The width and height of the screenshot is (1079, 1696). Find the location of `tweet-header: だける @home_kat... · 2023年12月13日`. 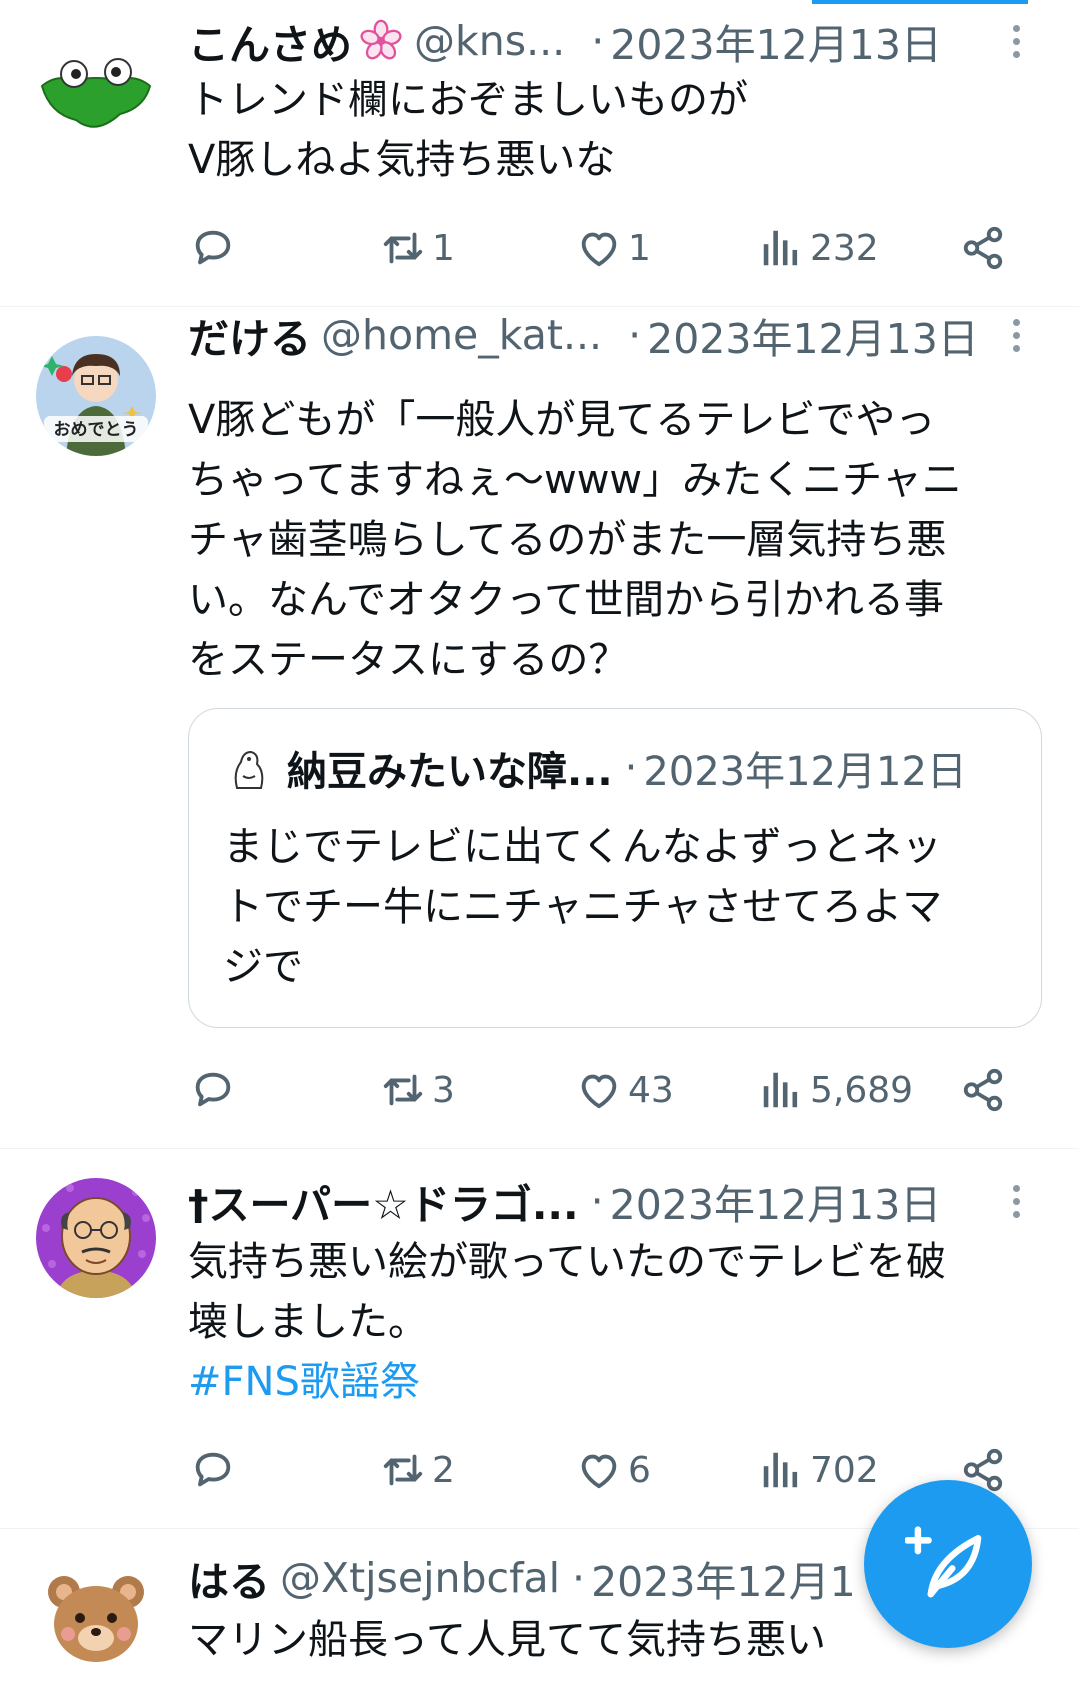

tweet-header: だける @home_kat... · 2023年12月13日 is located at coordinates (588, 336).